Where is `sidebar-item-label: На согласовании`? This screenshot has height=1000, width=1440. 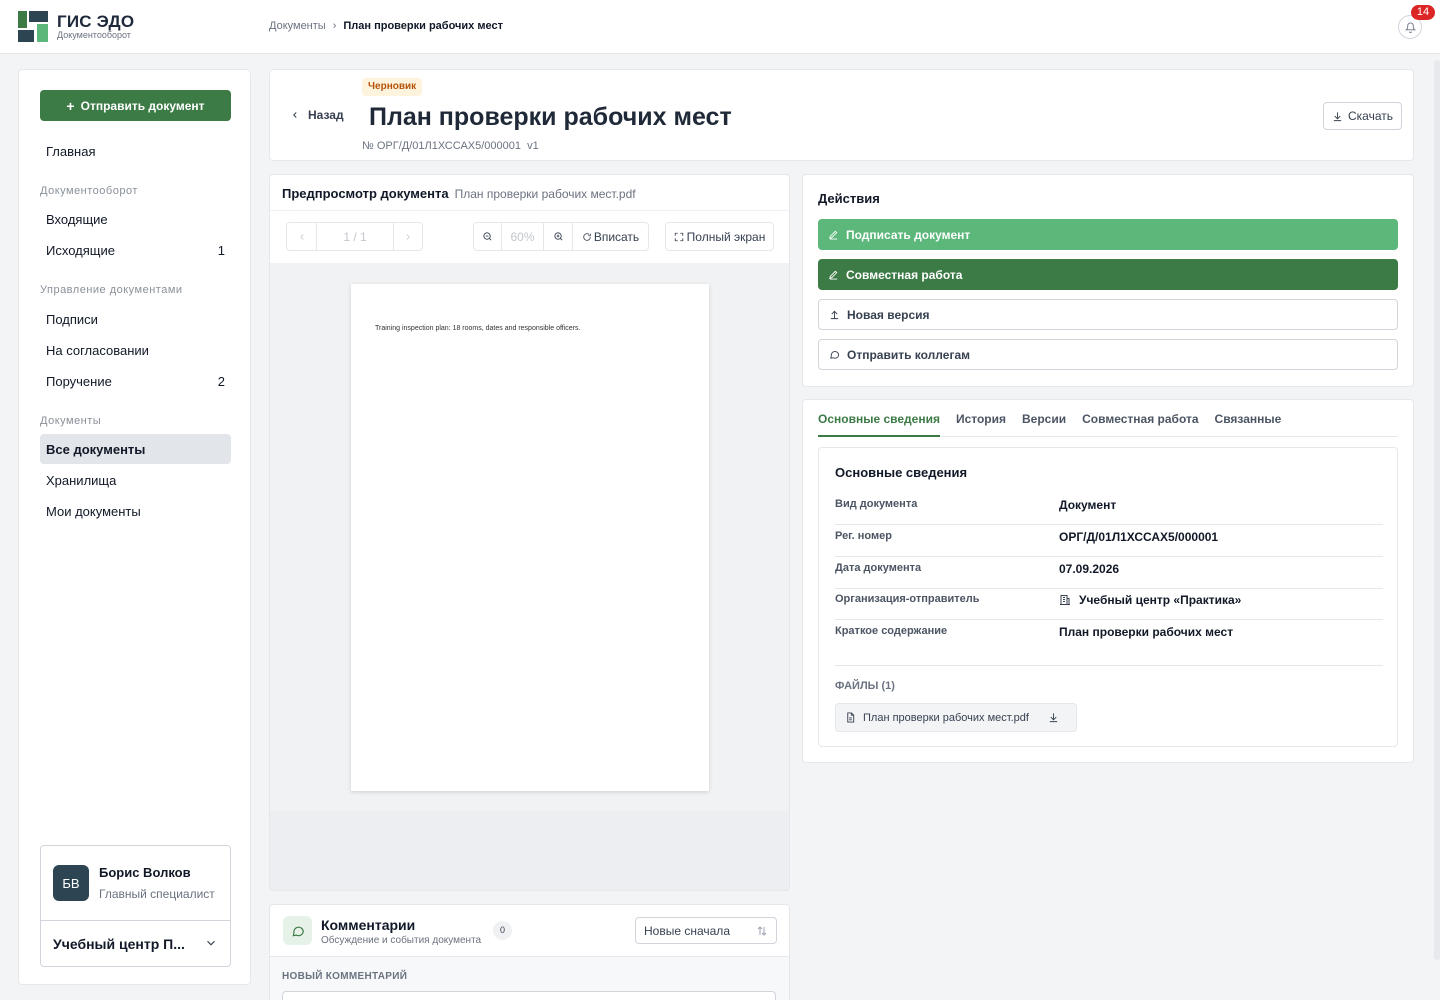
sidebar-item-label: На согласовании is located at coordinates (97, 350).